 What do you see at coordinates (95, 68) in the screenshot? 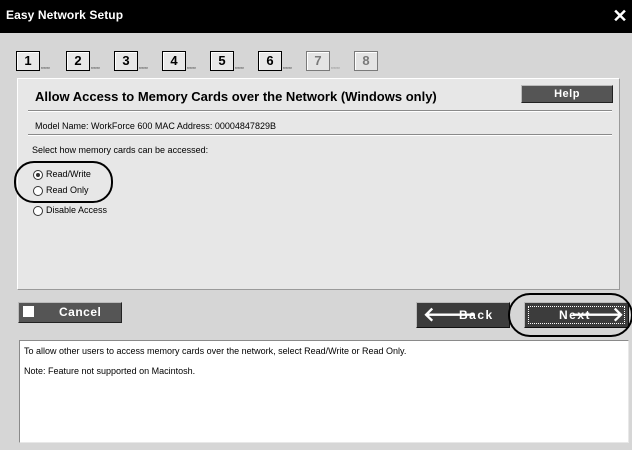
I see `step-2-dots: ▫▫▫` at bounding box center [95, 68].